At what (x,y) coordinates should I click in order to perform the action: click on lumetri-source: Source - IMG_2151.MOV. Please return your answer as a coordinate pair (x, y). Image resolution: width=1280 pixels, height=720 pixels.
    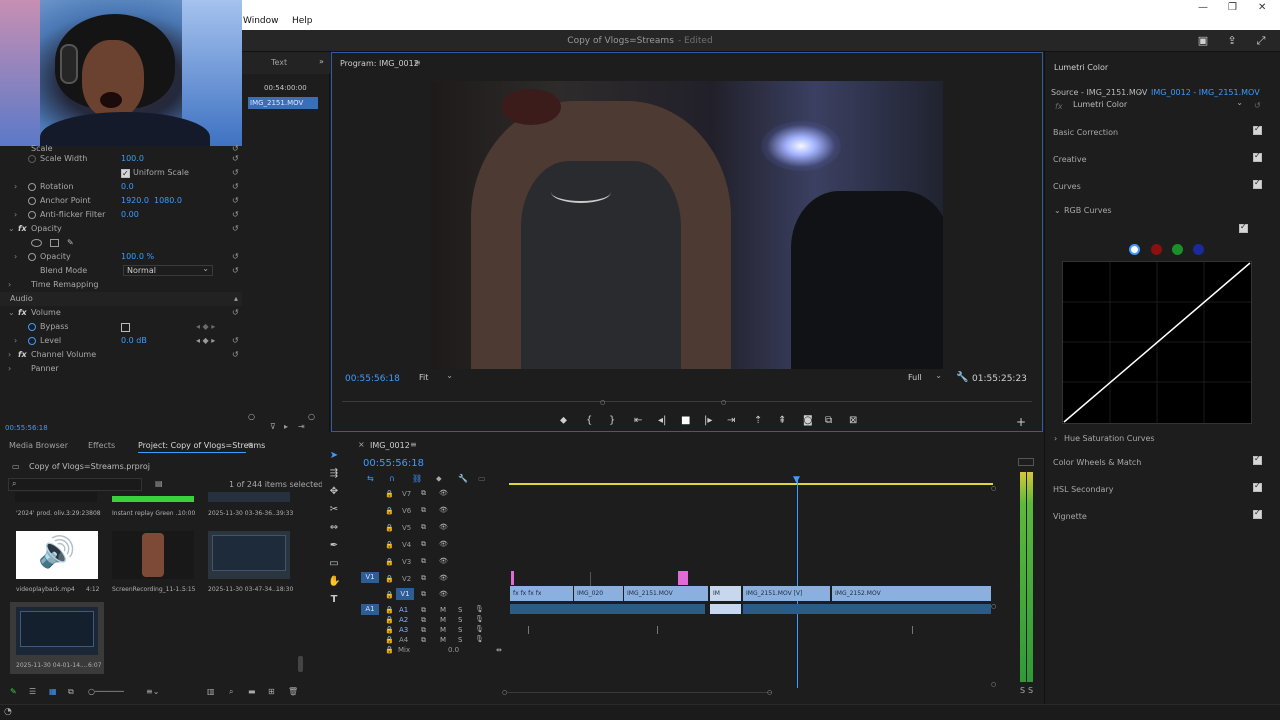
    Looking at the image, I should click on (1099, 92).